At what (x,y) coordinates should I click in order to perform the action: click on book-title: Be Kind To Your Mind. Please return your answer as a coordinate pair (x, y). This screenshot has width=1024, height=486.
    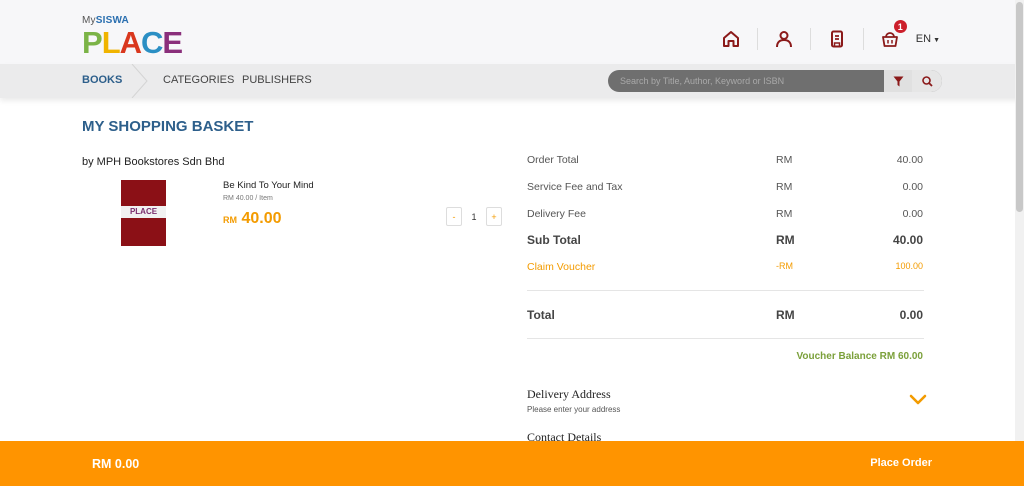
    Looking at the image, I should click on (268, 185).